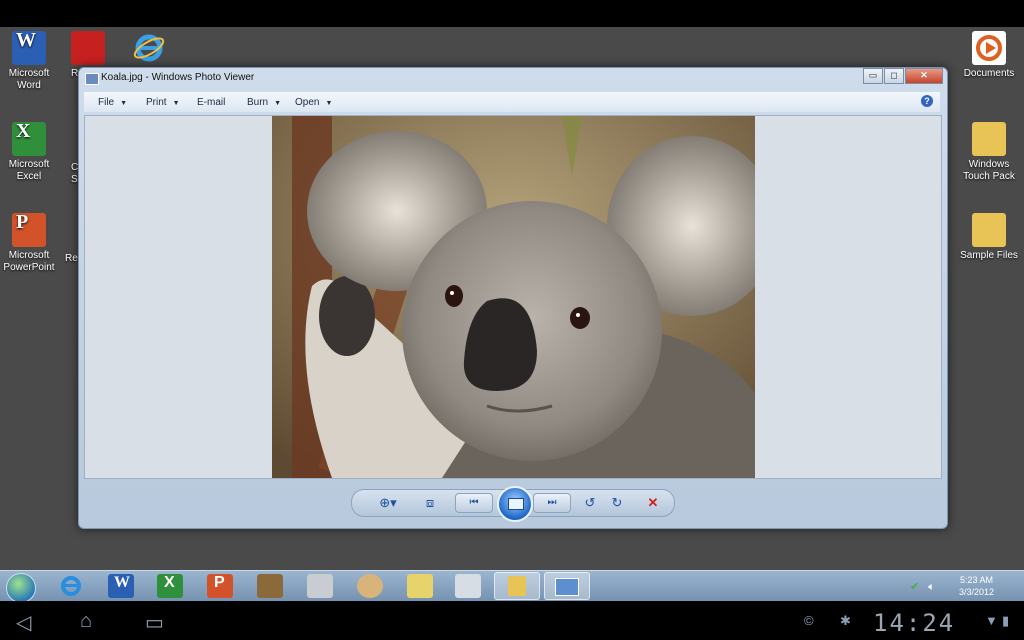  What do you see at coordinates (23, 622) in the screenshot?
I see `back-button: ◁` at bounding box center [23, 622].